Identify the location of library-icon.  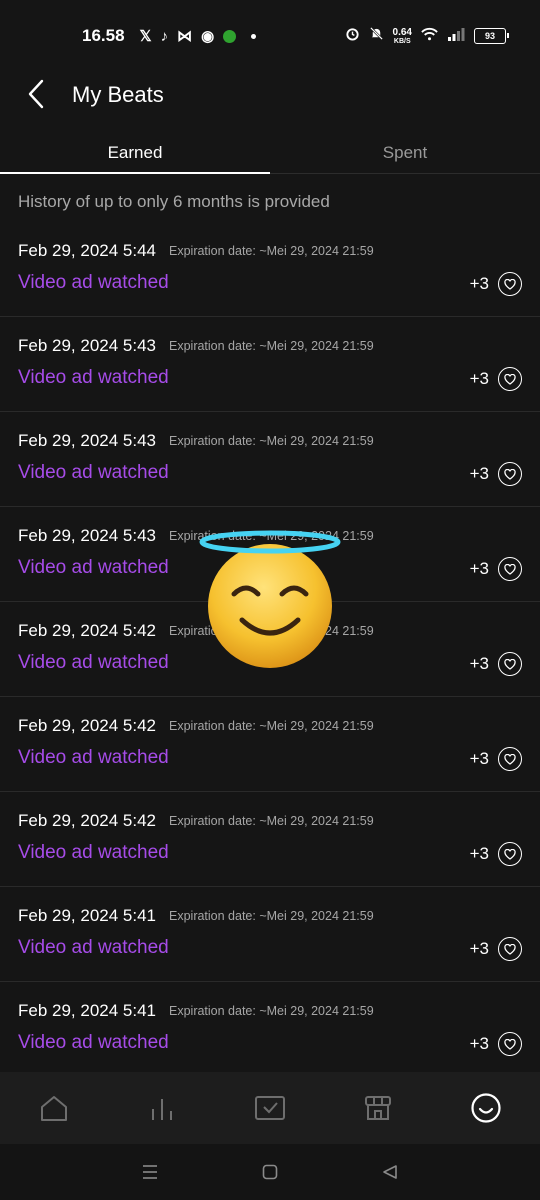
(270, 1108).